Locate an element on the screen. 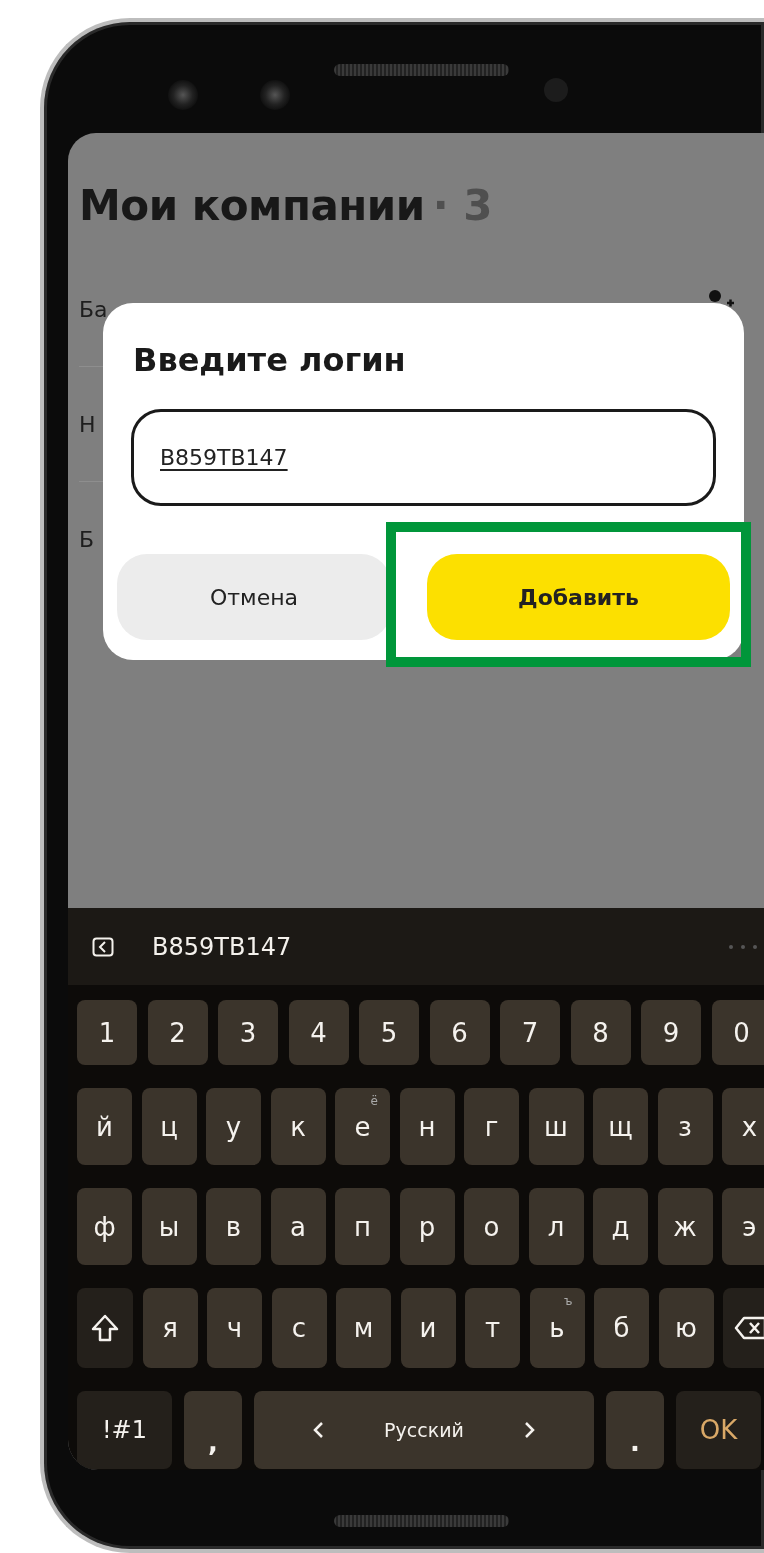 This screenshot has height=1553, width=764. suggestion-text: B859TB147 is located at coordinates (222, 946).